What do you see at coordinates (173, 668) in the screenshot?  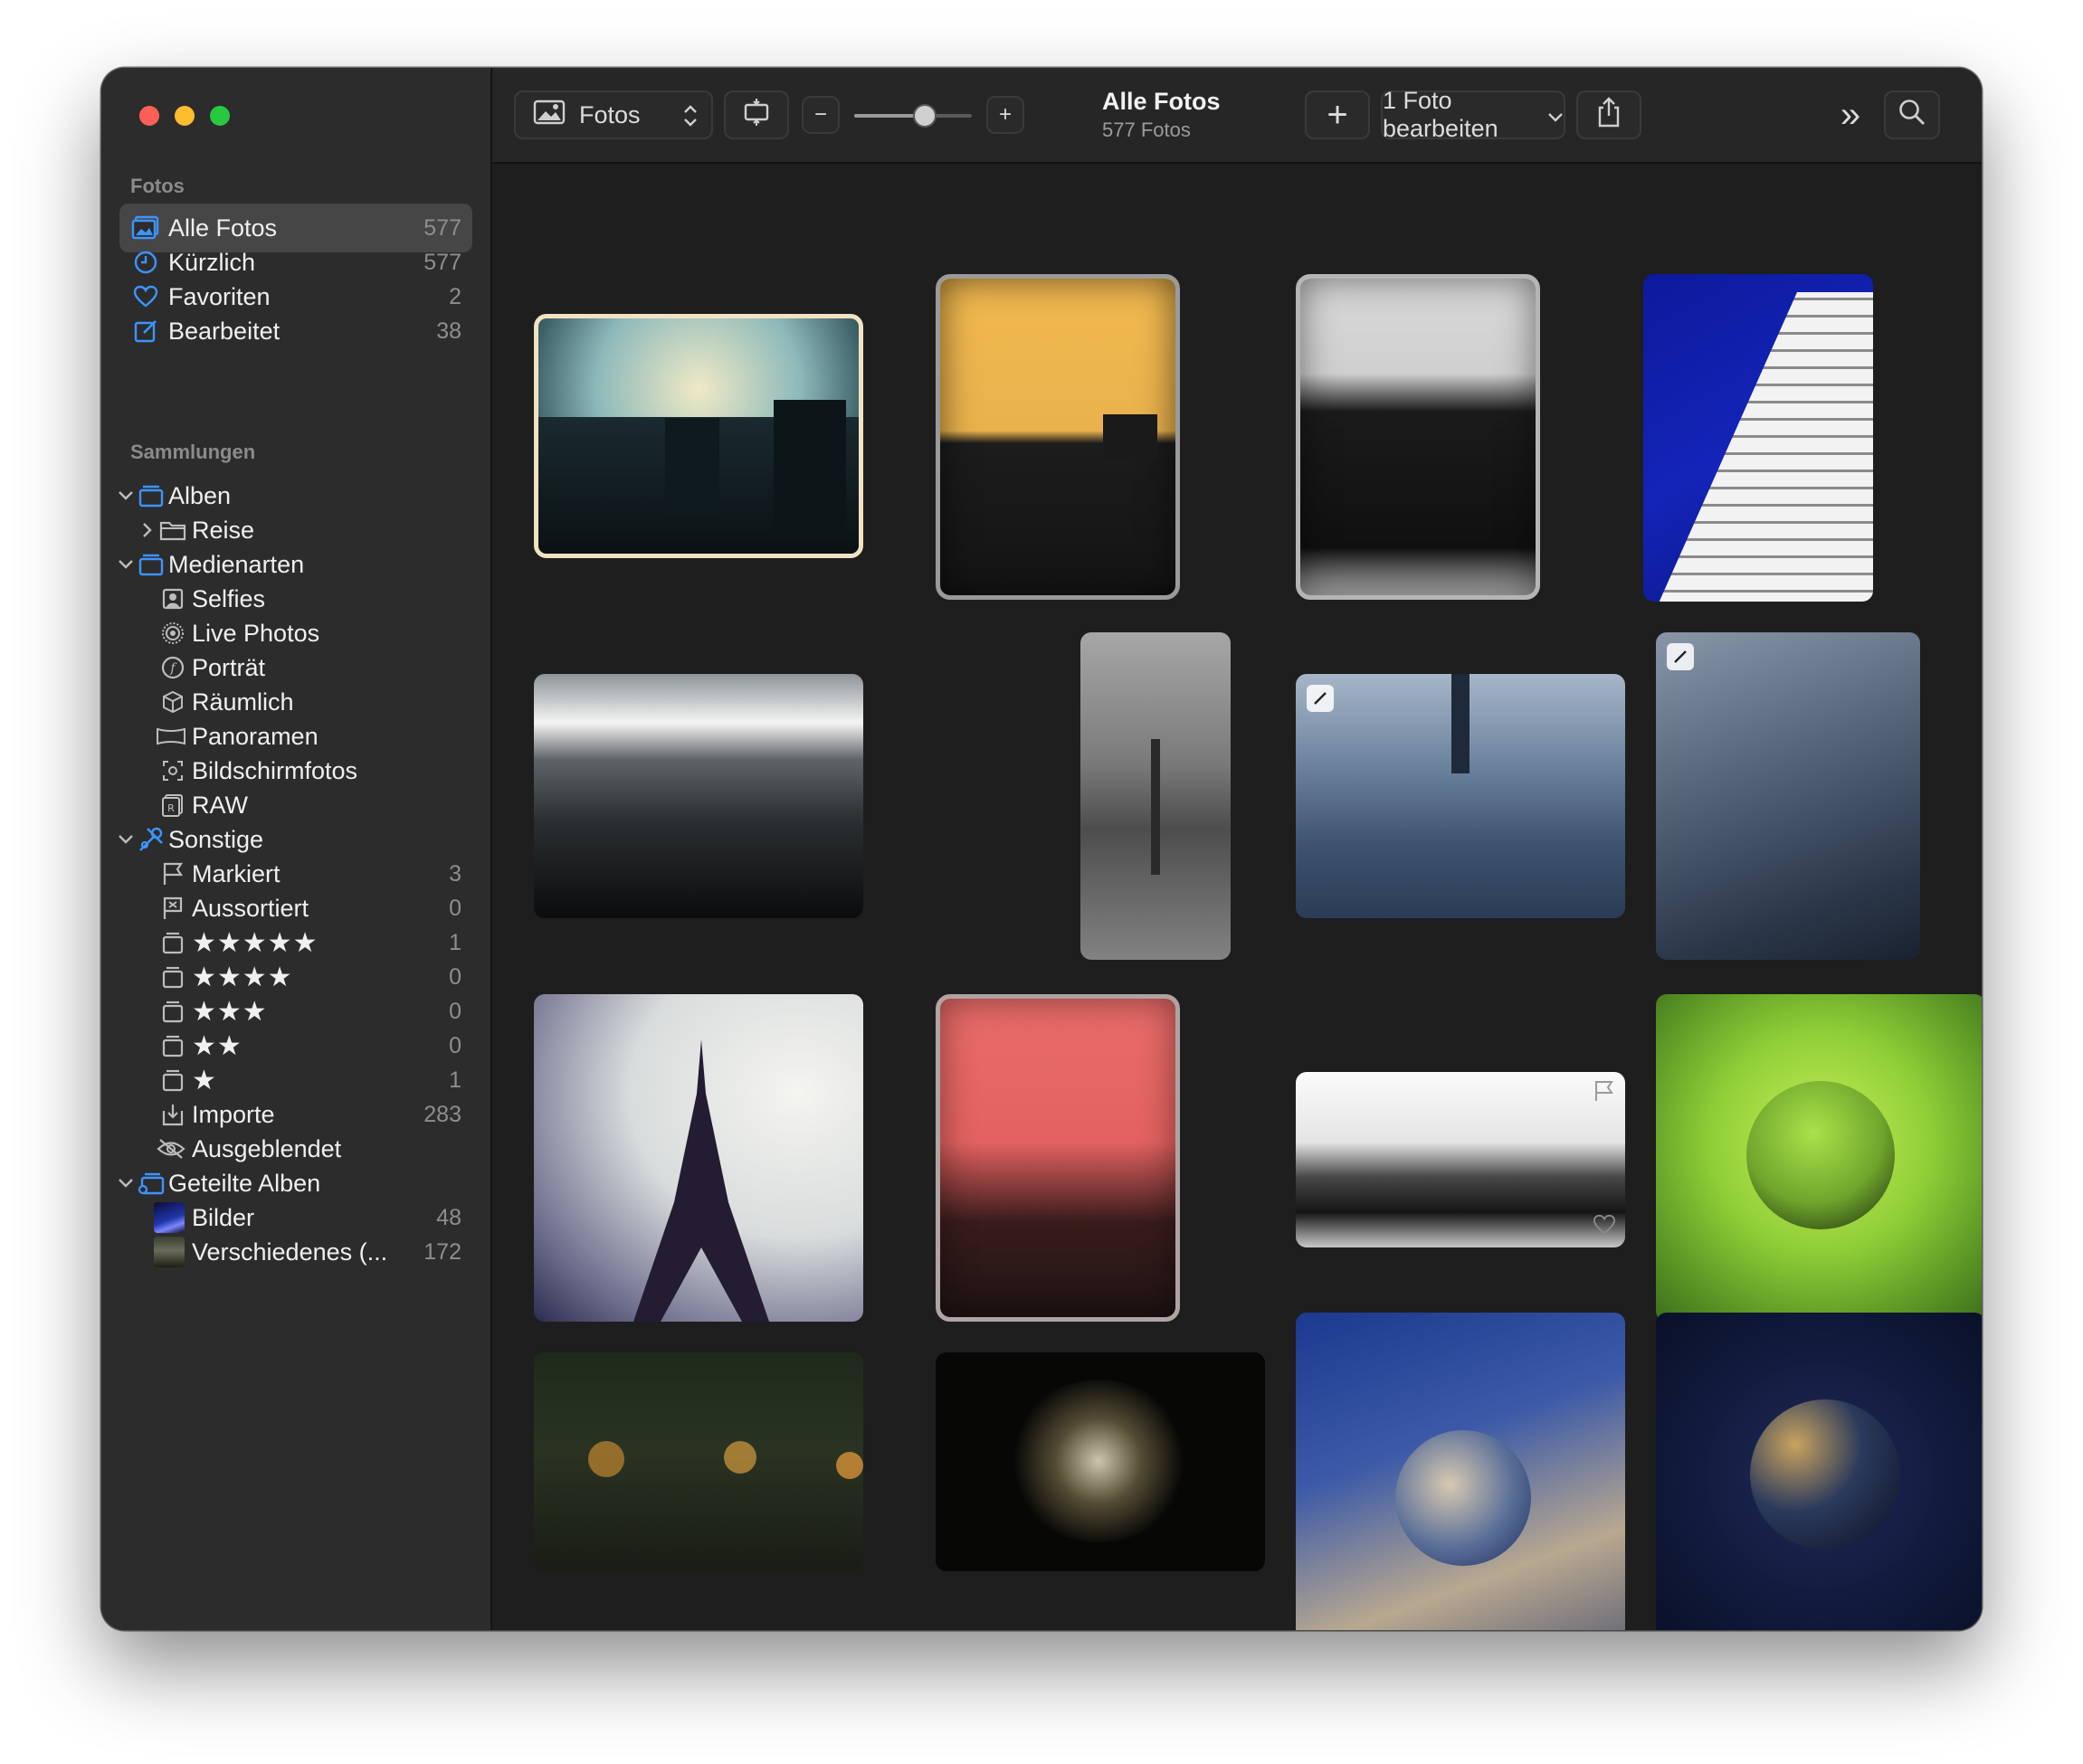 I see `svg-text: f` at bounding box center [173, 668].